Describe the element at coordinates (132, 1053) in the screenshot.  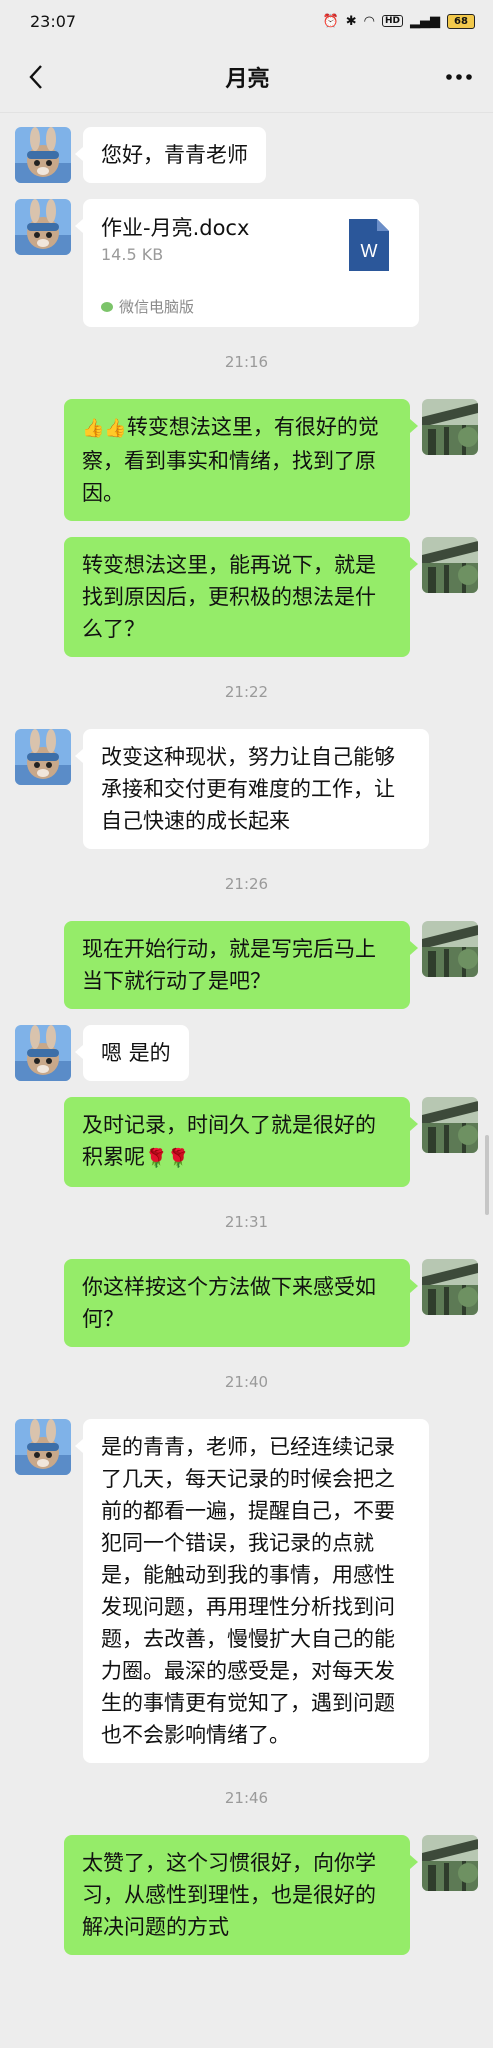
I see `message-bubble: 嗯 是的` at that location.